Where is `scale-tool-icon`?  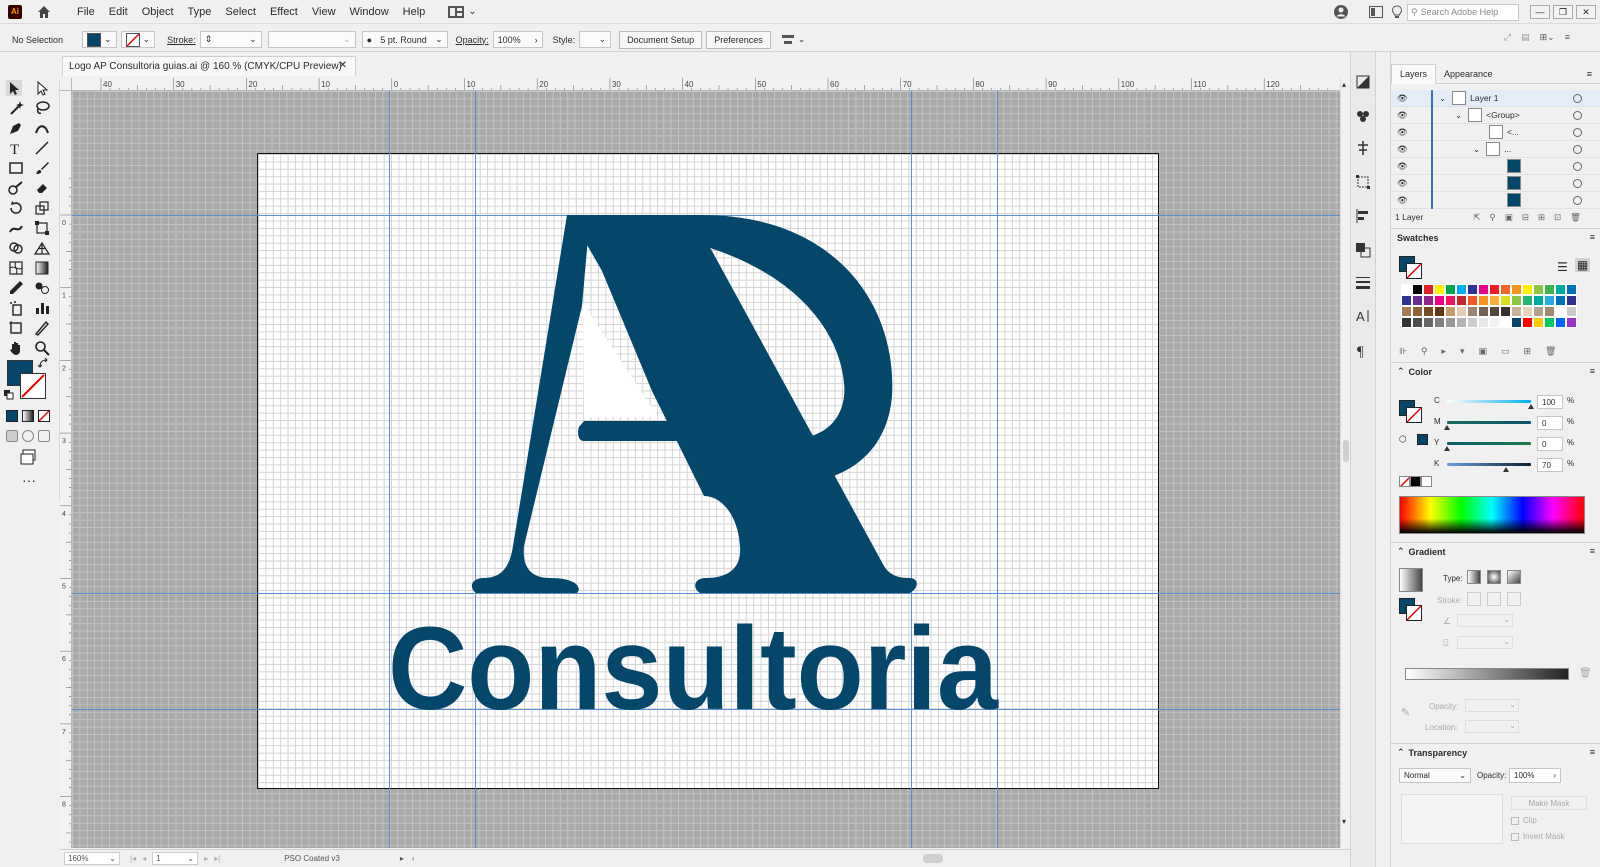
scale-tool-icon is located at coordinates (42, 208).